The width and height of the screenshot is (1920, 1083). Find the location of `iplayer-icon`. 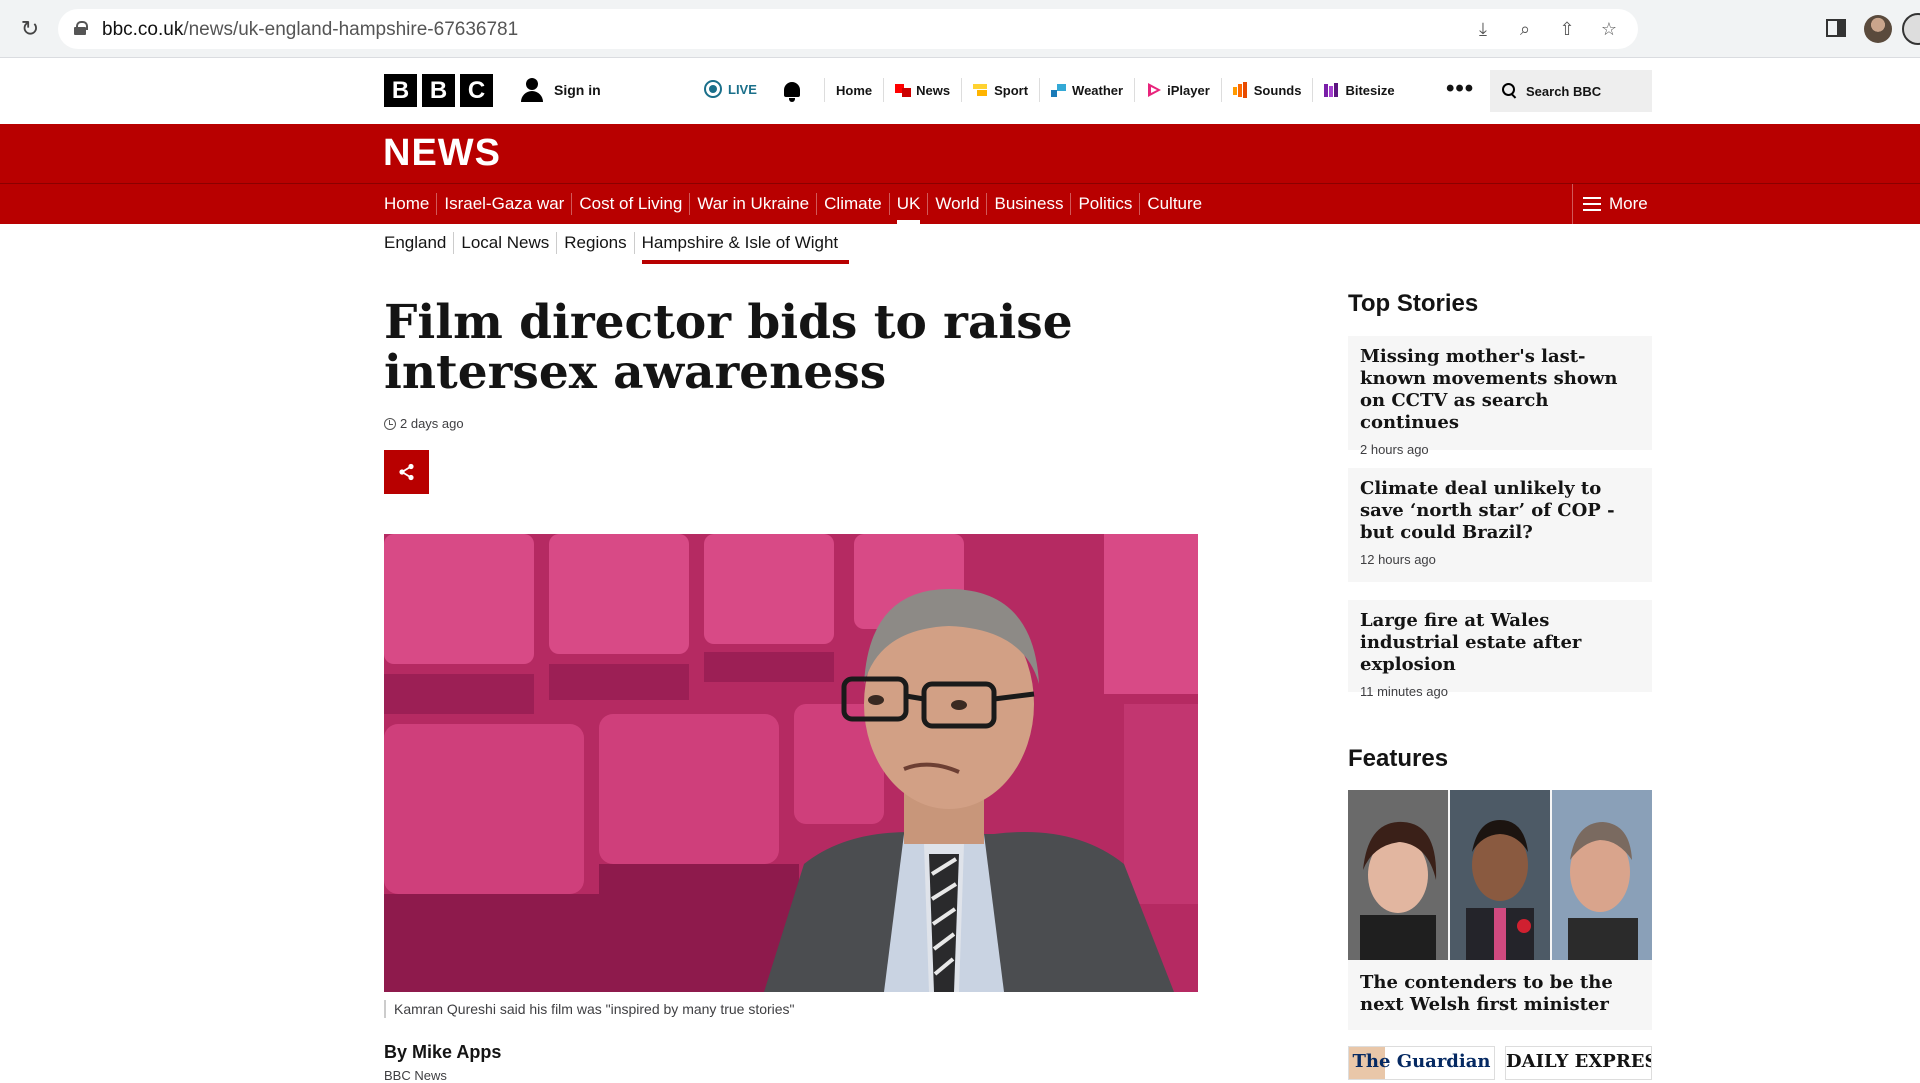

iplayer-icon is located at coordinates (1155, 90).